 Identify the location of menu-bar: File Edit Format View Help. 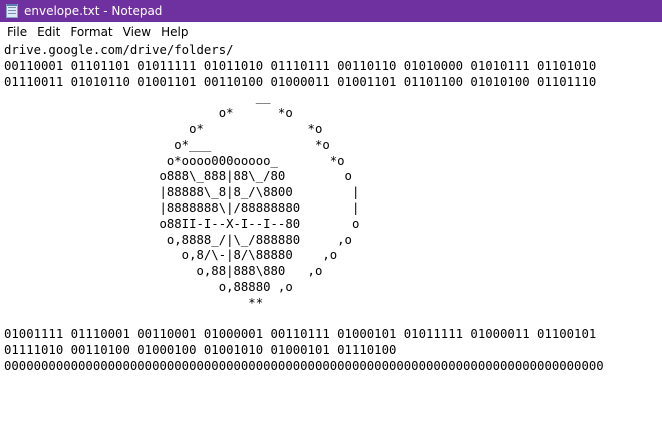
(331, 32).